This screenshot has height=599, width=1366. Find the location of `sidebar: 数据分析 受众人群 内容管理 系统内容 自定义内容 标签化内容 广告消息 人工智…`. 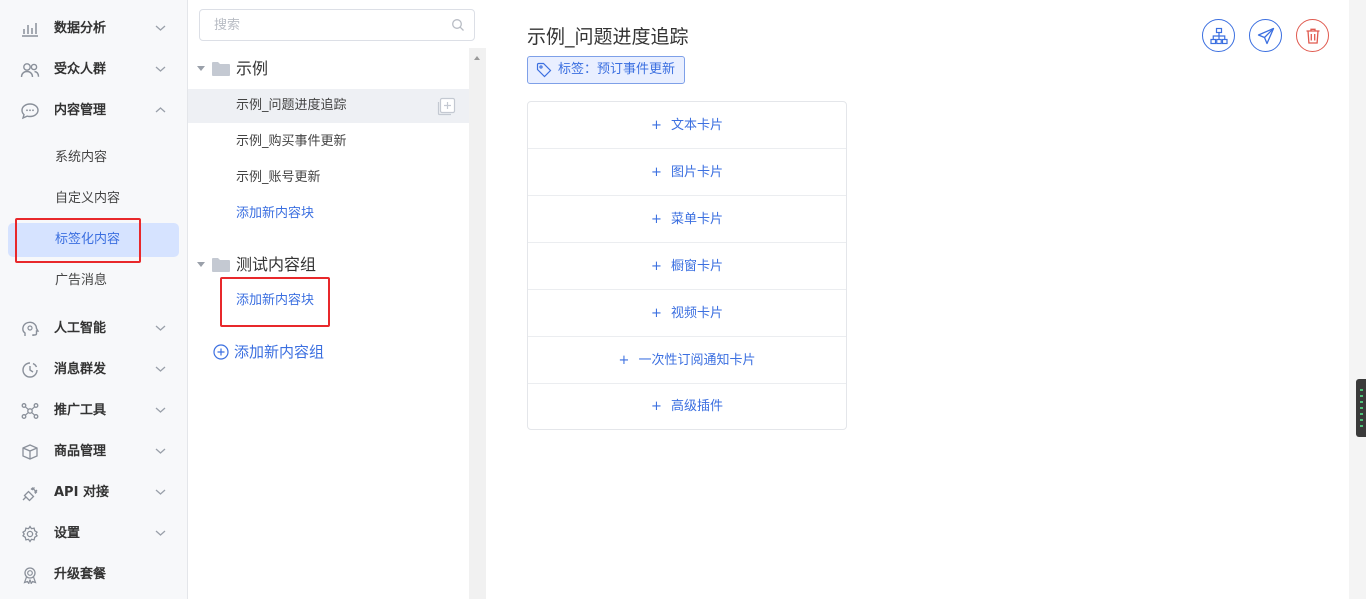

sidebar: 数据分析 受众人群 内容管理 系统内容 自定义内容 标签化内容 广告消息 人工智… is located at coordinates (94, 299).